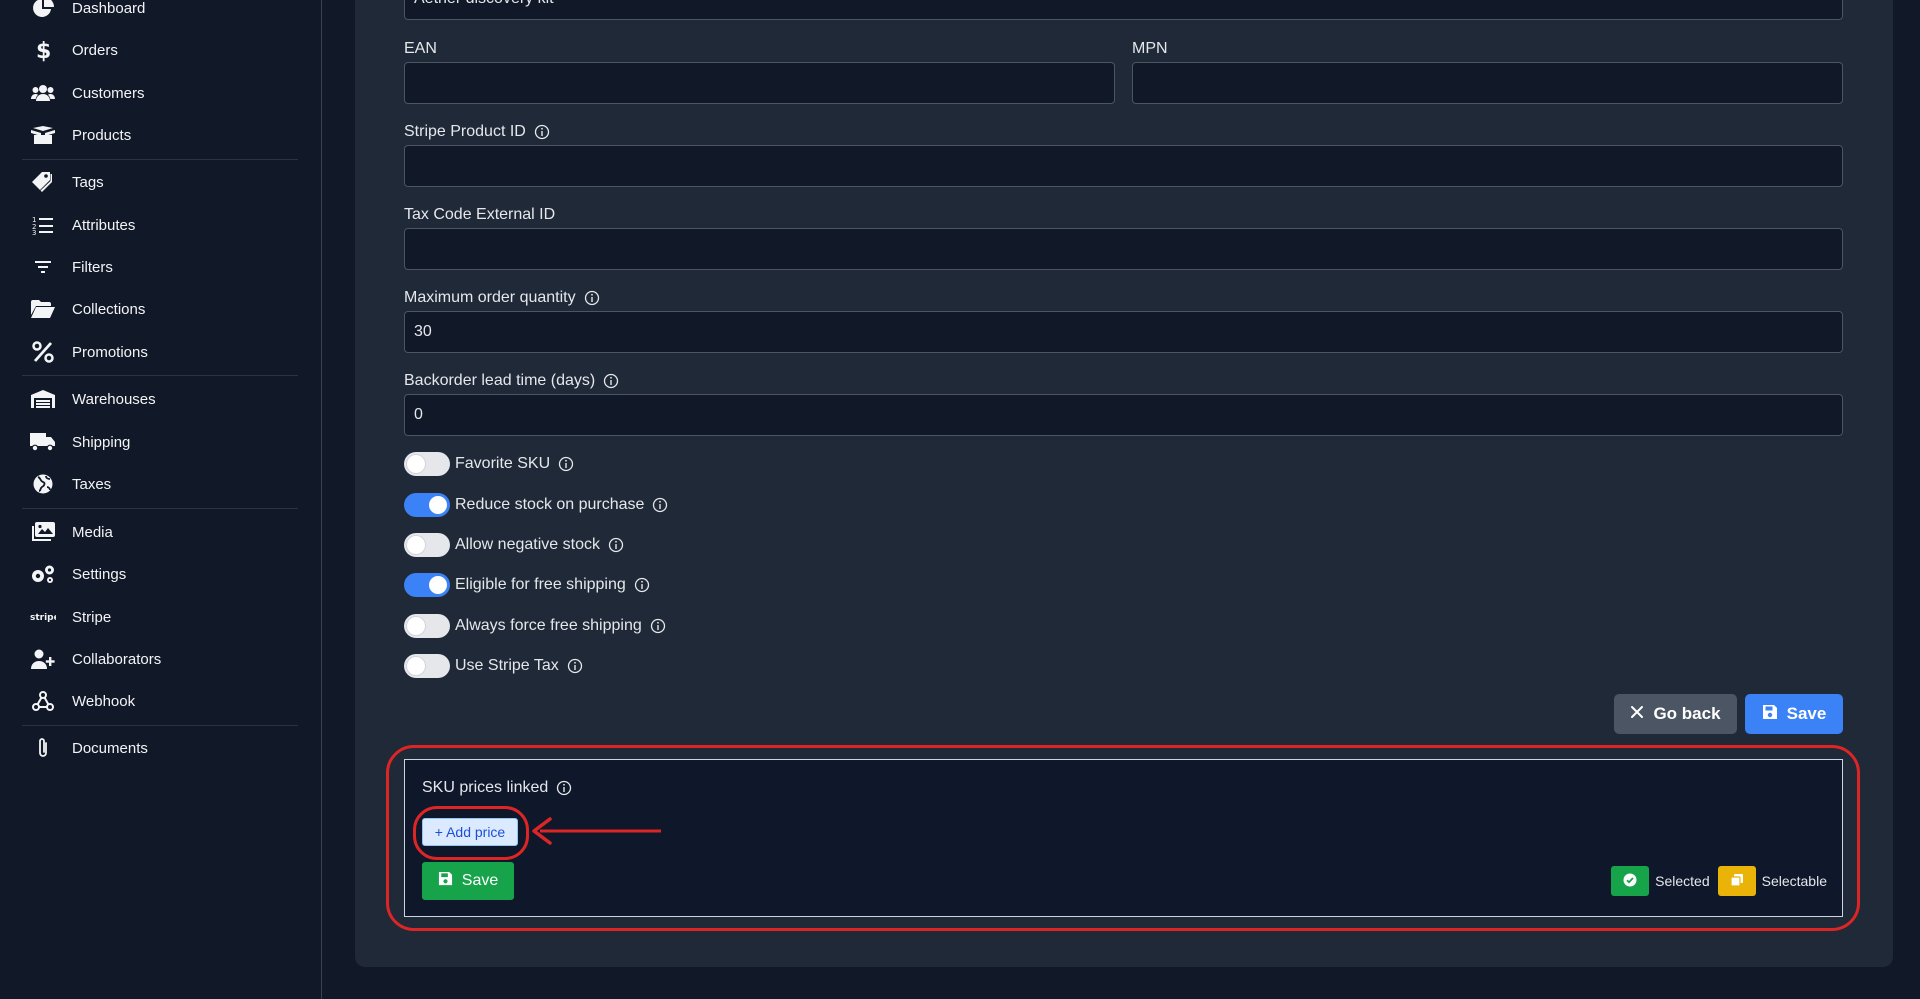 This screenshot has width=1920, height=999. Describe the element at coordinates (160, 748) in the screenshot. I see `sidebar-item-documents: Documents` at that location.